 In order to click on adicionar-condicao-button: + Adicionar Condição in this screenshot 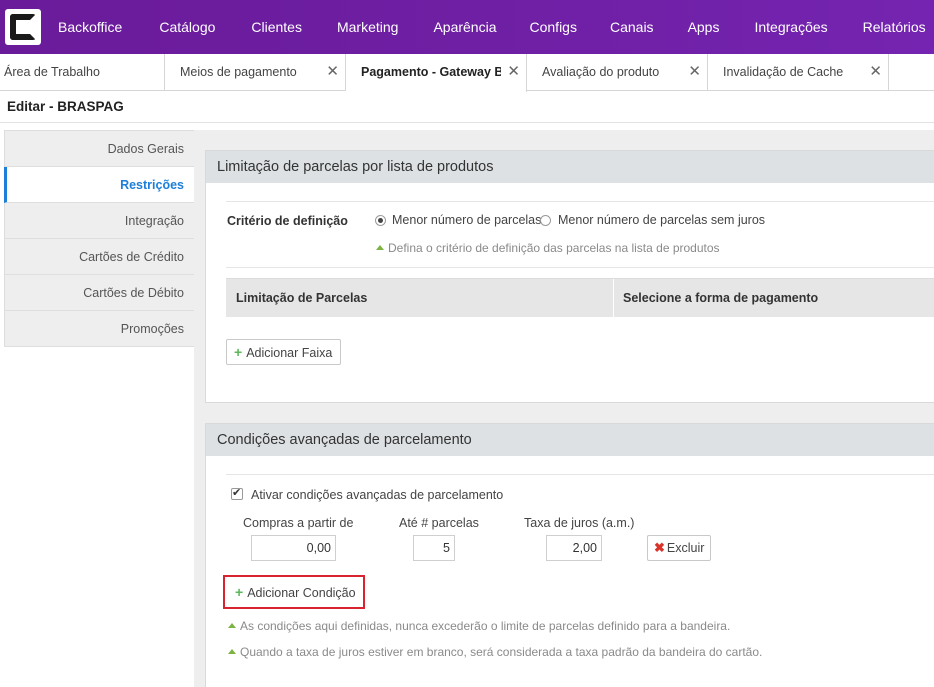, I will do `click(296, 593)`.